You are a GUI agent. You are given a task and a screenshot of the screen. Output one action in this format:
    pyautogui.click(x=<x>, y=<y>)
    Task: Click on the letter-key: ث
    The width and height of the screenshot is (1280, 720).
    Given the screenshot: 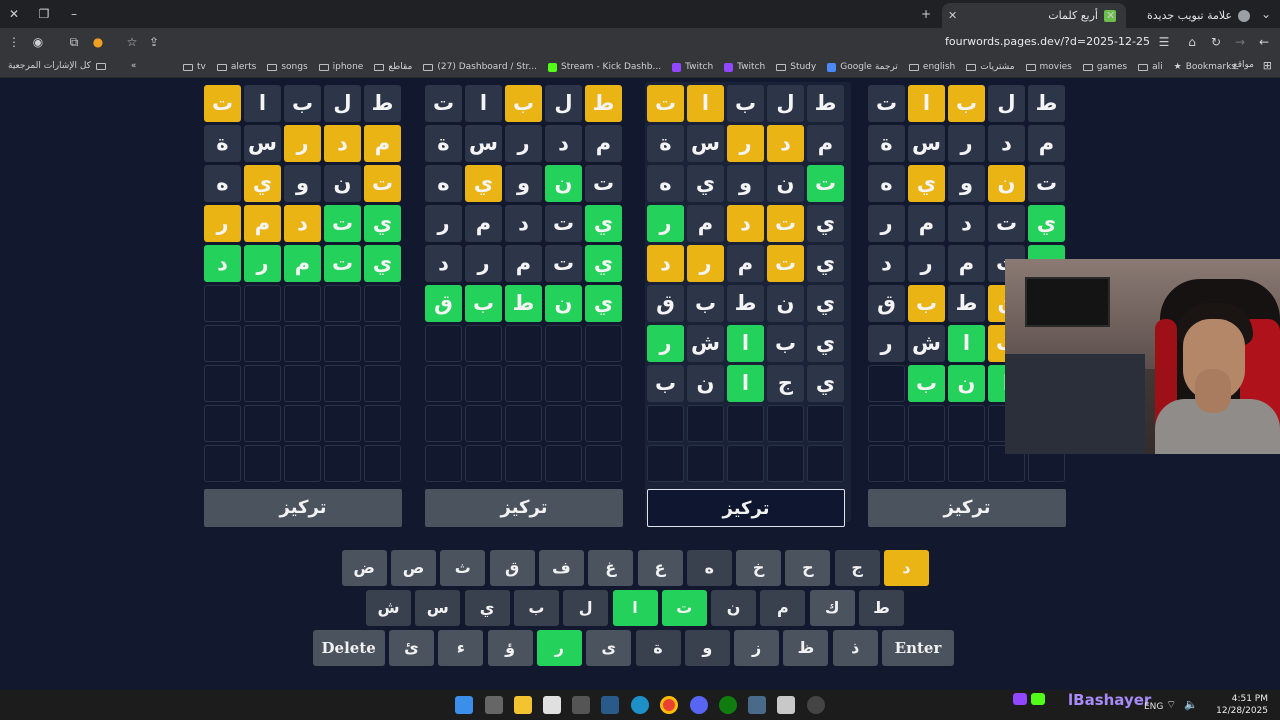 What is the action you would take?
    pyautogui.click(x=463, y=568)
    